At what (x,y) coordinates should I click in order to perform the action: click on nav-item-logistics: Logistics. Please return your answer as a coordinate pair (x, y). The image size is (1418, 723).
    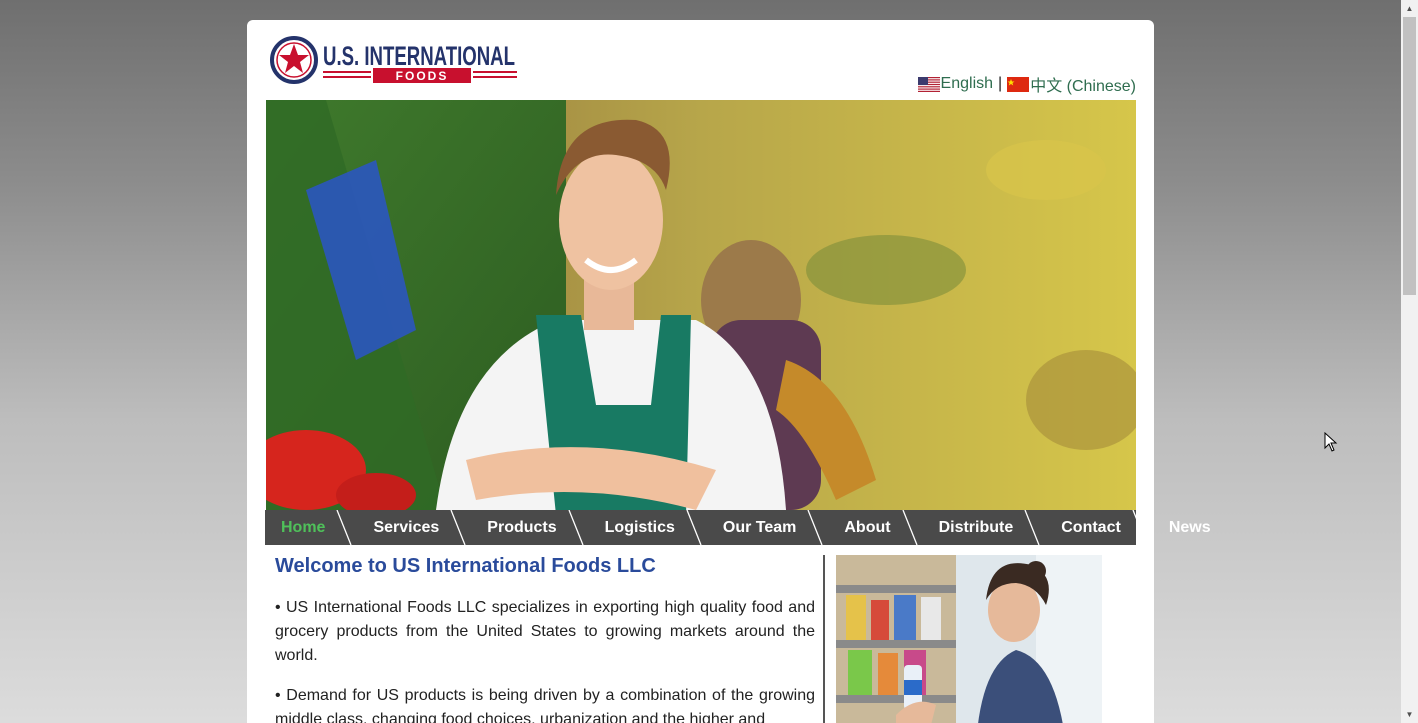
    Looking at the image, I should click on (648, 527).